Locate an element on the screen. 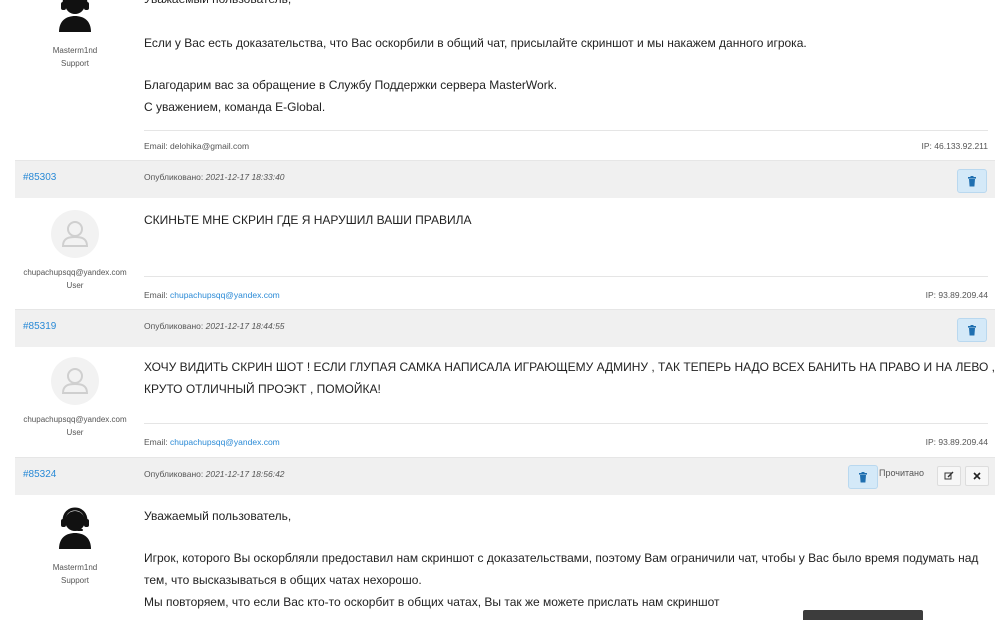  read-status-label: Прочитано is located at coordinates (901, 473).